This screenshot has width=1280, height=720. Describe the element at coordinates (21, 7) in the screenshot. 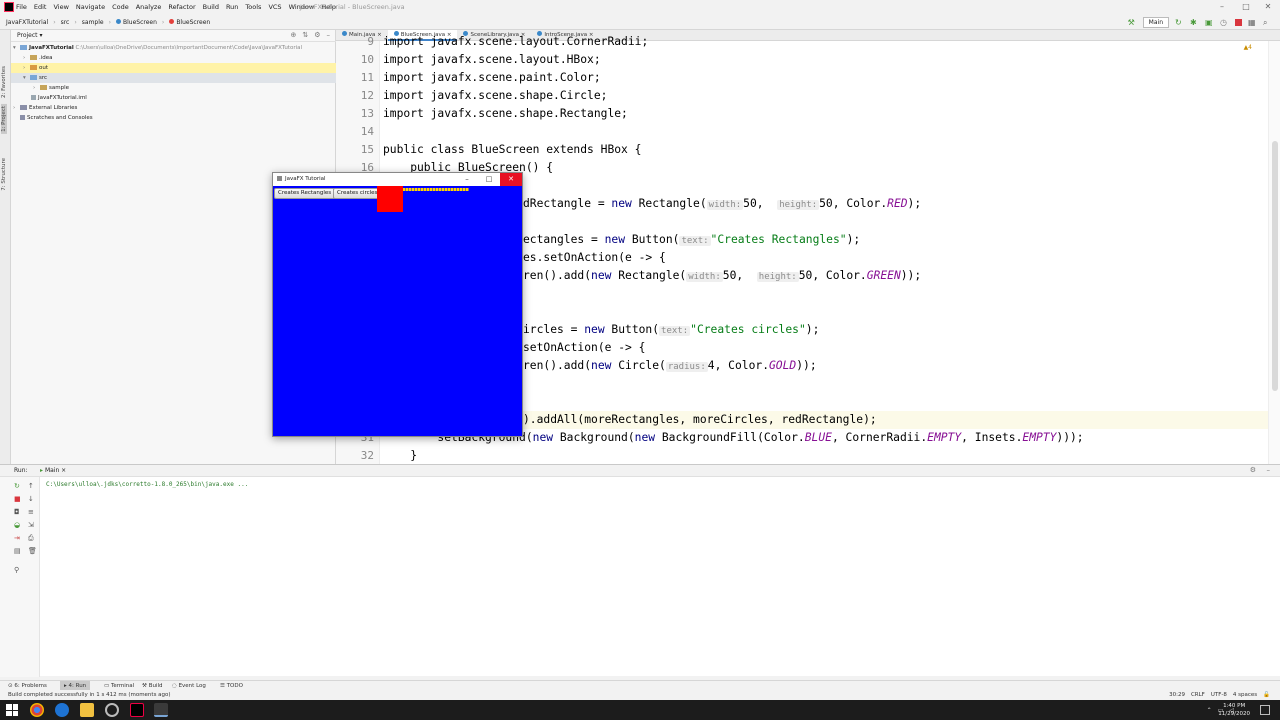

I see `menu-file: File` at that location.